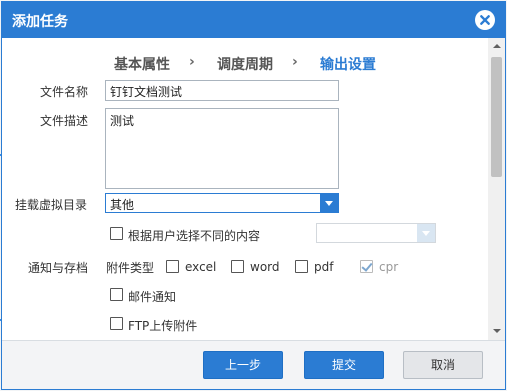  What do you see at coordinates (40, 22) in the screenshot?
I see `dialog-title: 添加任务` at bounding box center [40, 22].